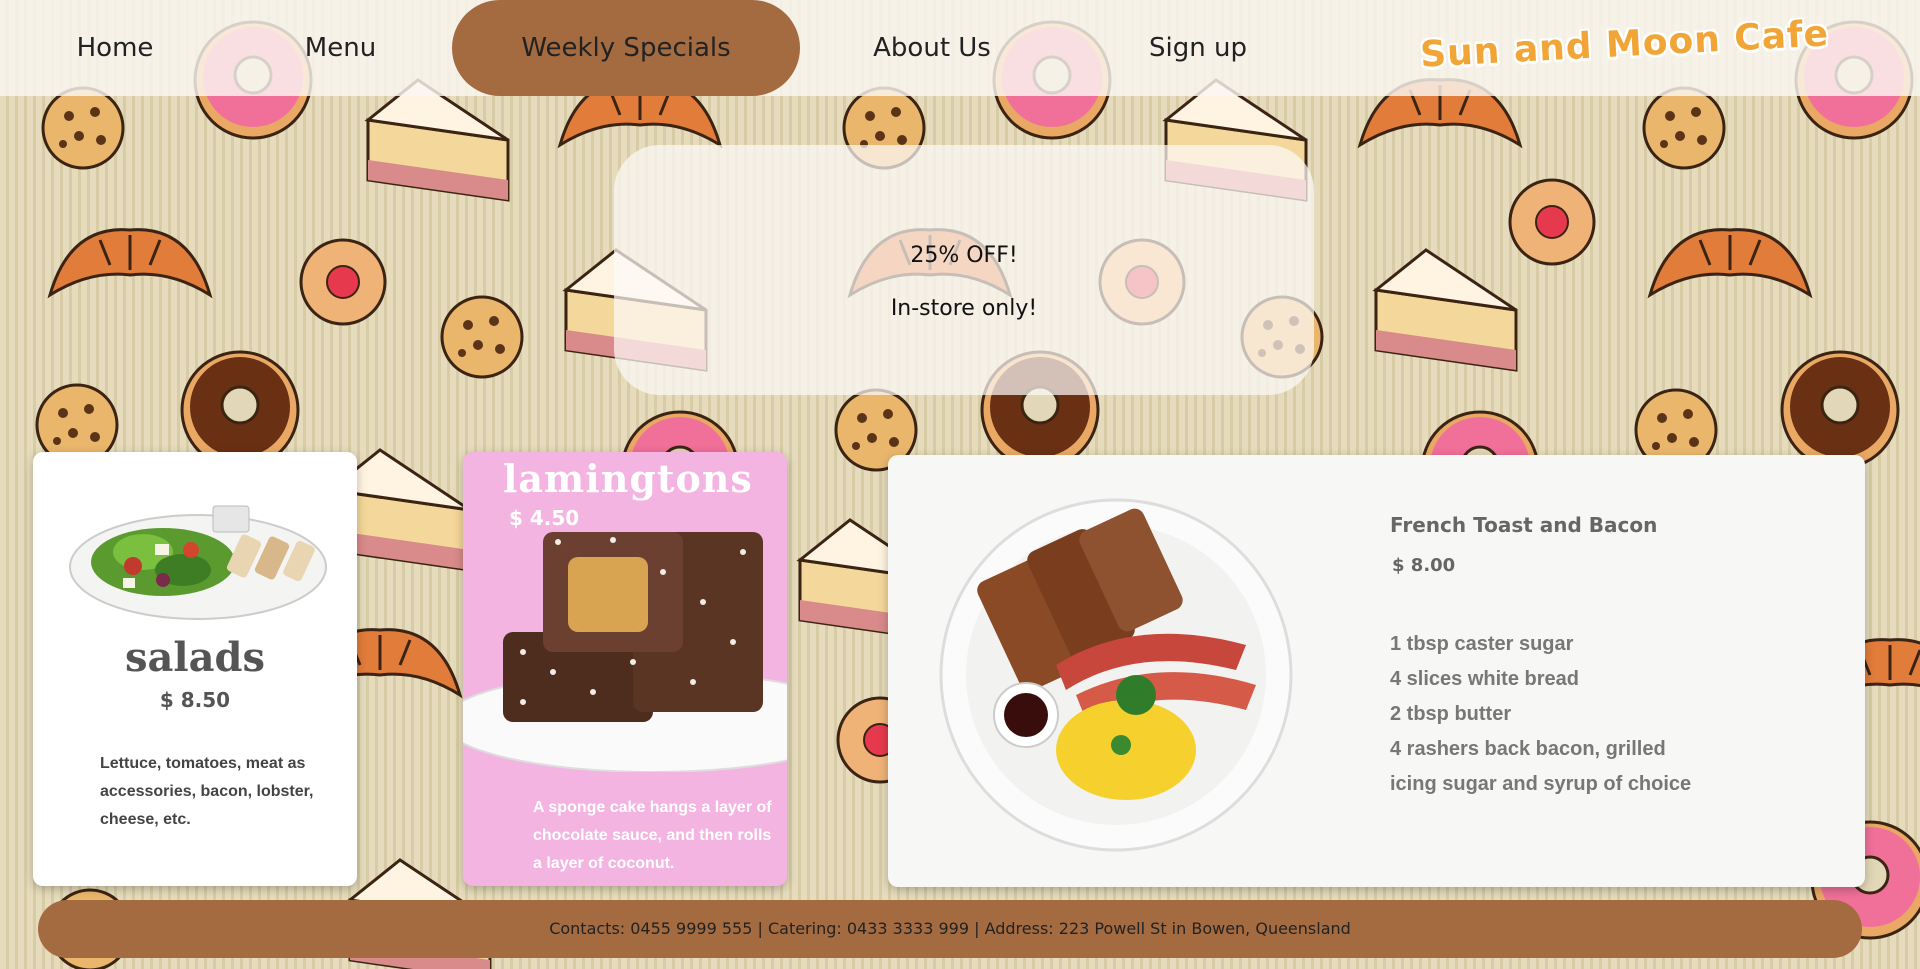  I want to click on lamingtons-image, so click(625, 652).